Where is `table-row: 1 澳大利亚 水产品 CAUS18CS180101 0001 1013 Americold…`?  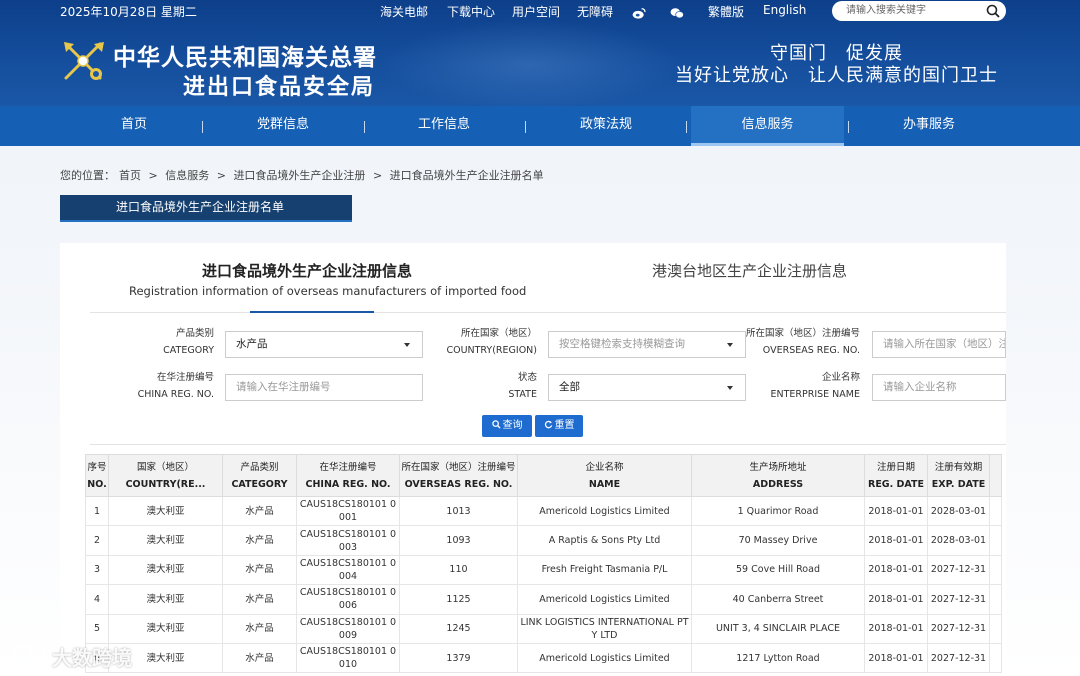
table-row: 1 澳大利亚 水产品 CAUS18CS180101 0001 1013 Americold… is located at coordinates (543, 511).